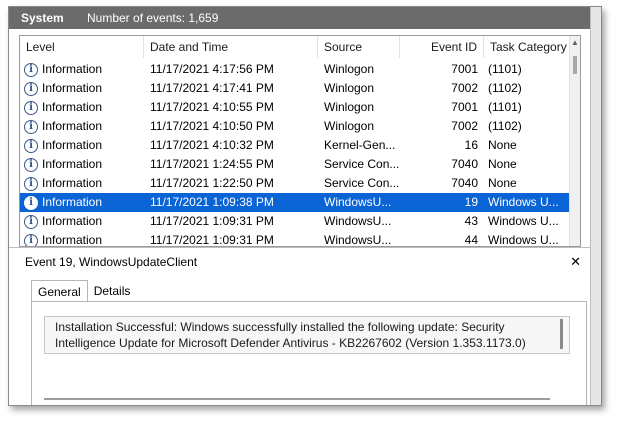 This screenshot has width=639, height=423. Describe the element at coordinates (112, 291) in the screenshot. I see `tab-details: Details` at that location.